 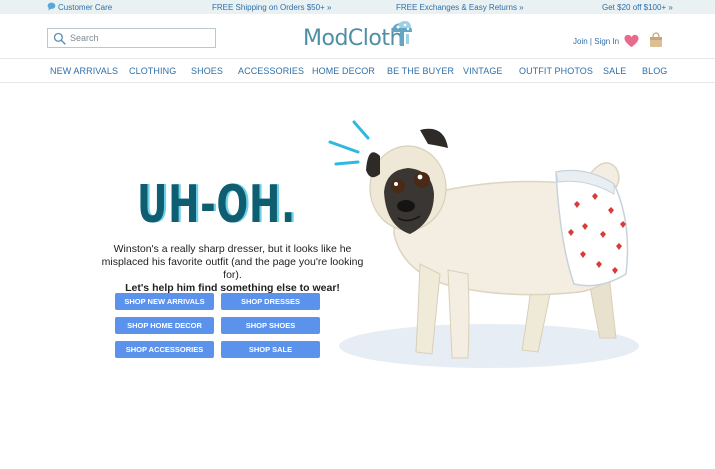 I want to click on mushroom-logo-icon, so click(x=402, y=33).